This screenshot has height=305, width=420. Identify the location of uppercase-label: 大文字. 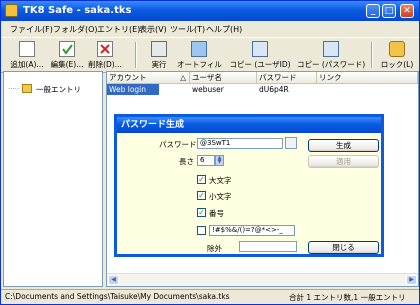
(220, 180).